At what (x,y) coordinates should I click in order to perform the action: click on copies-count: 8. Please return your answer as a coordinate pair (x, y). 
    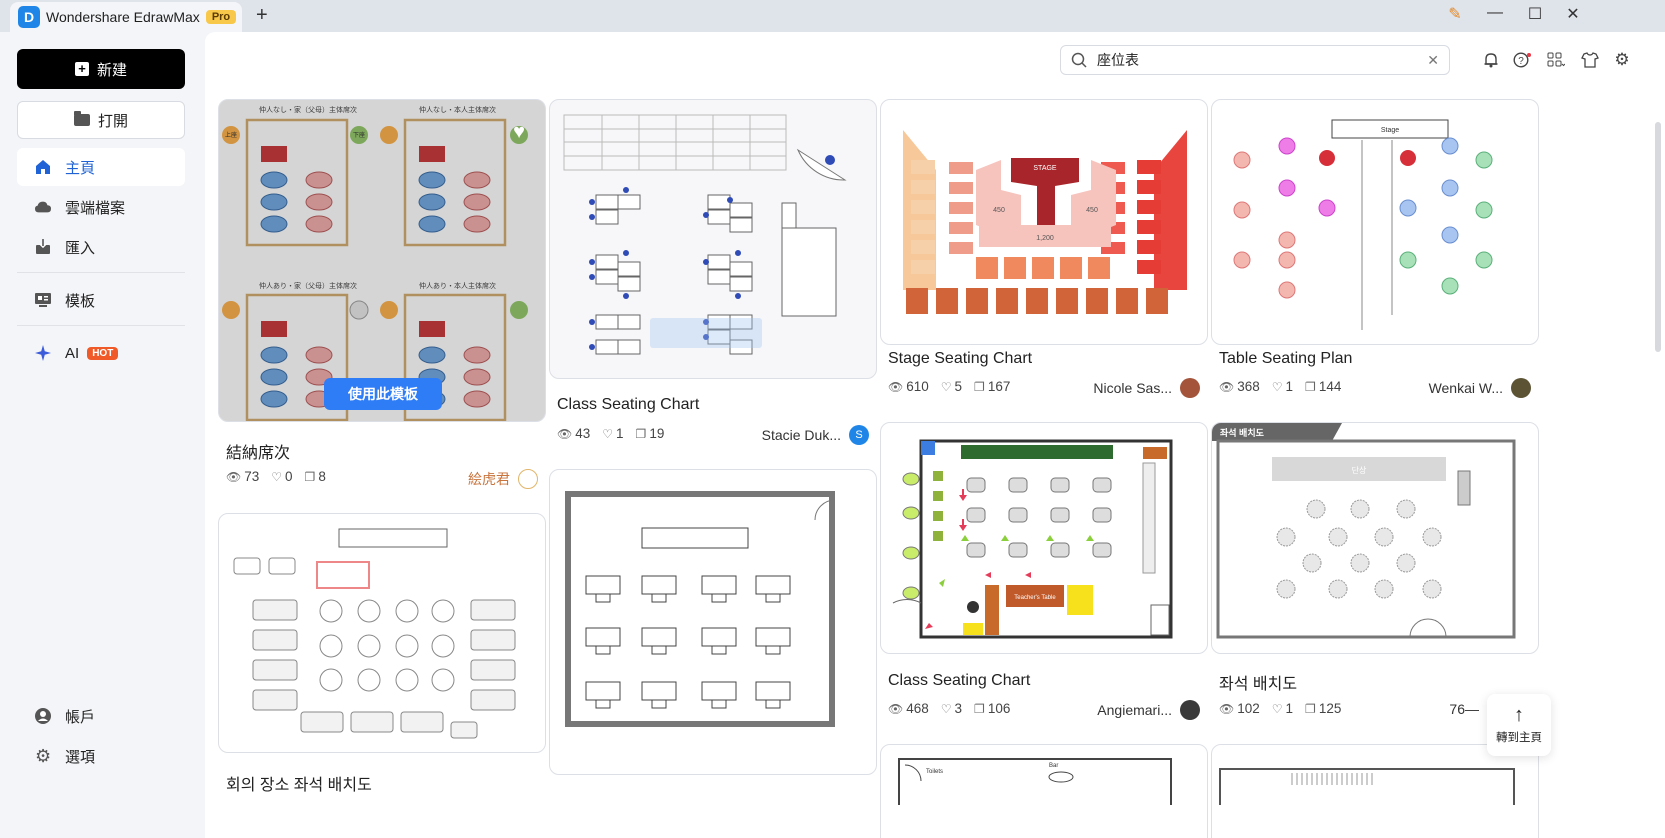
    Looking at the image, I should click on (322, 476).